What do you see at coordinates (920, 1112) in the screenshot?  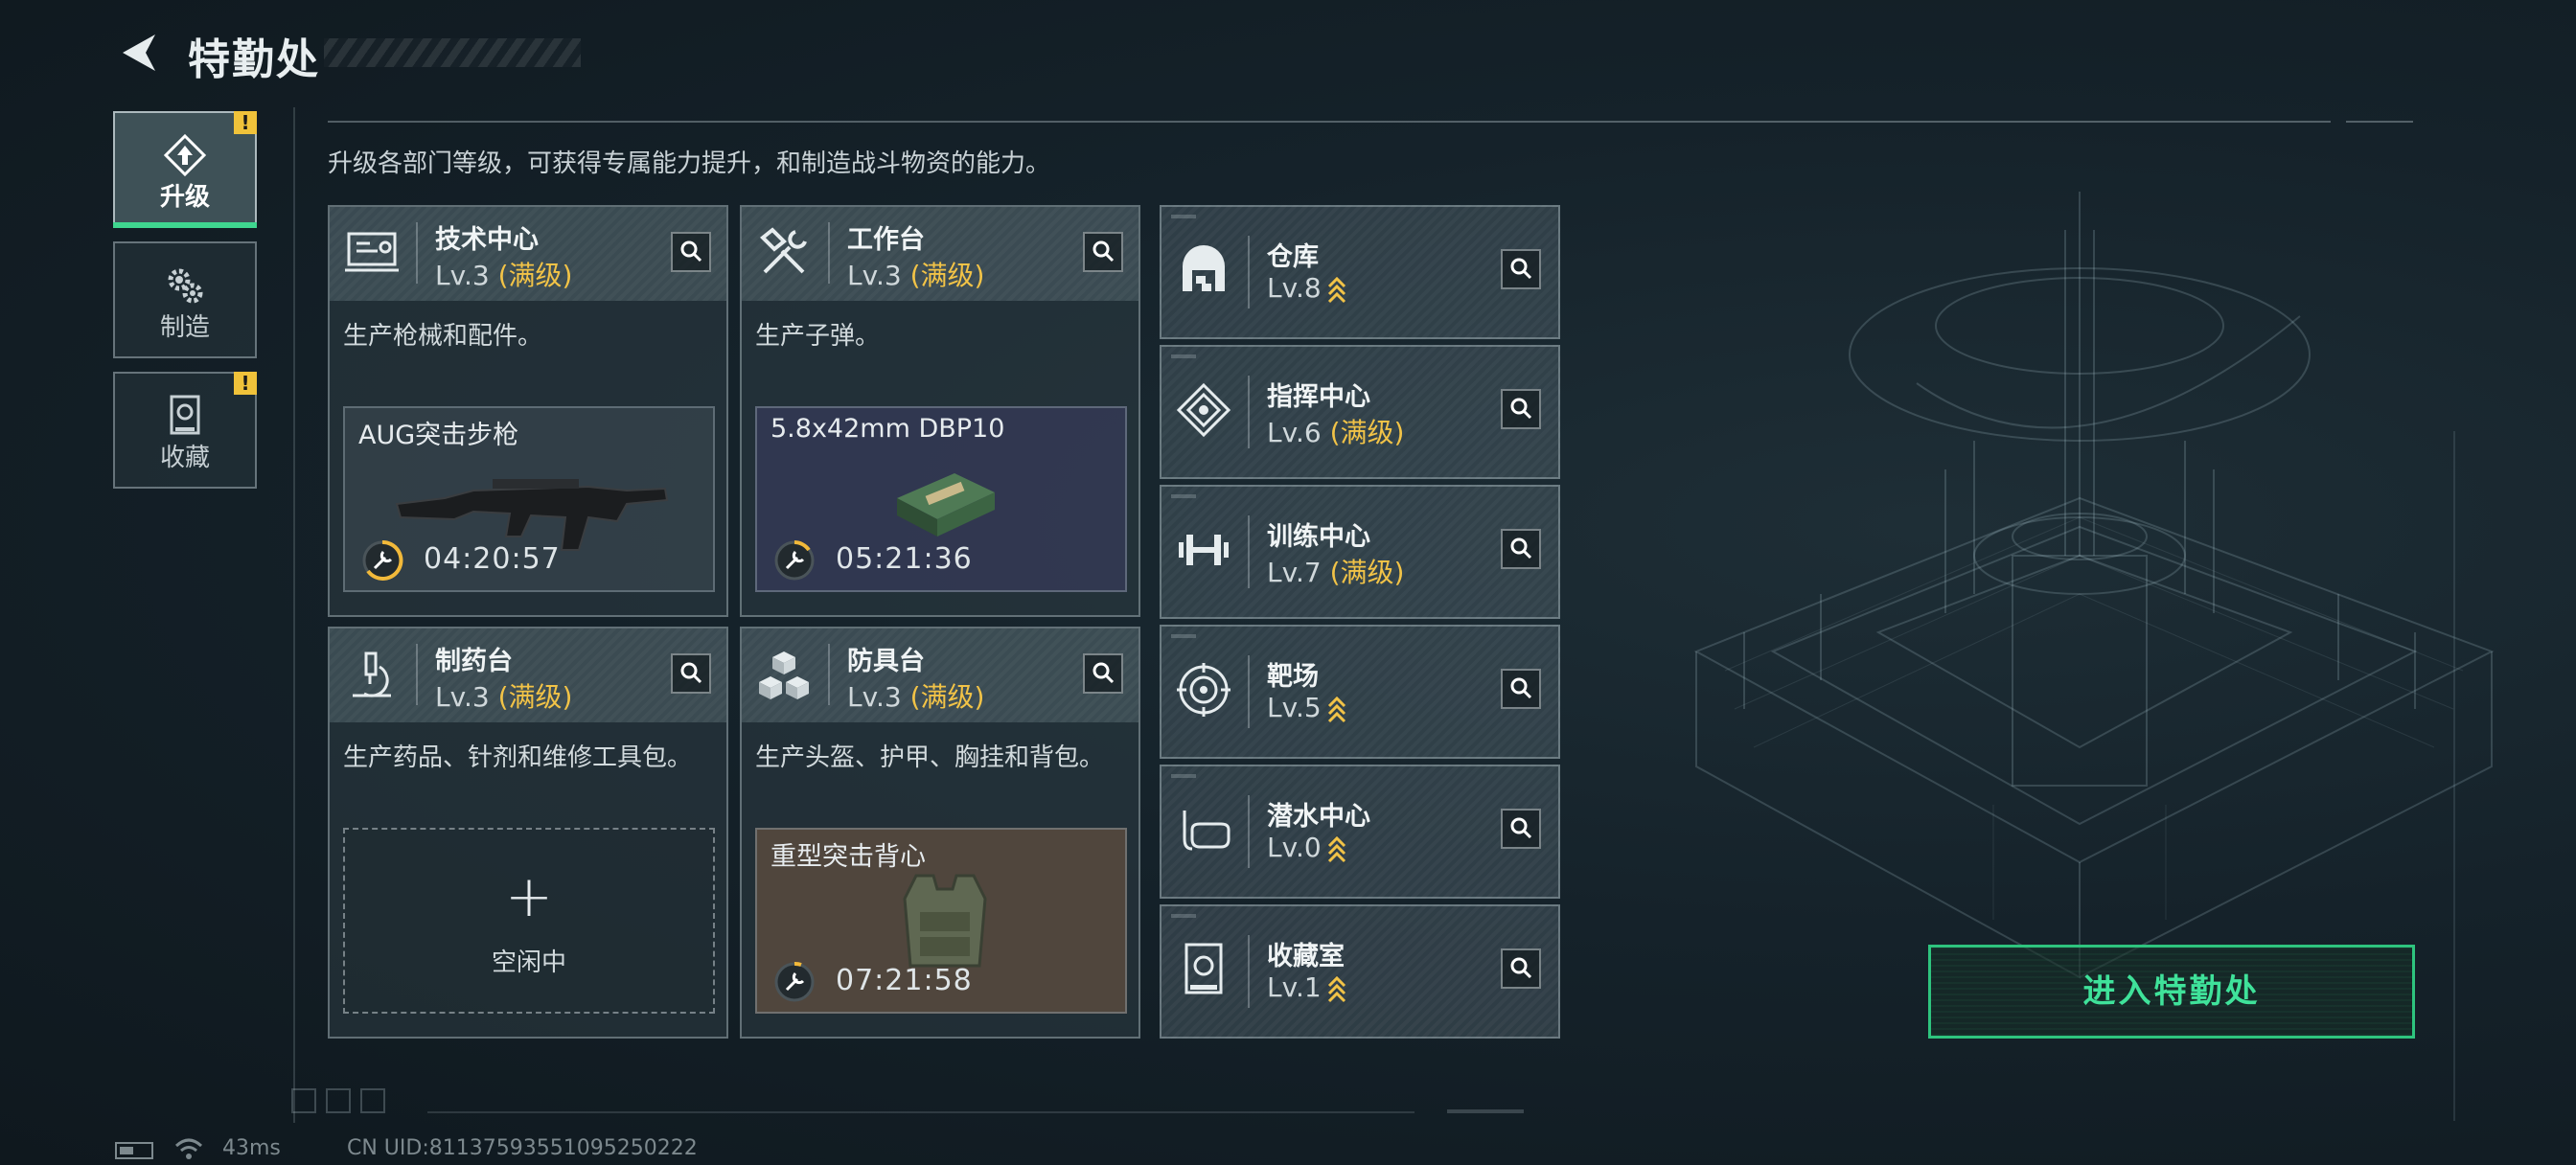 I see `bottom-divider` at bounding box center [920, 1112].